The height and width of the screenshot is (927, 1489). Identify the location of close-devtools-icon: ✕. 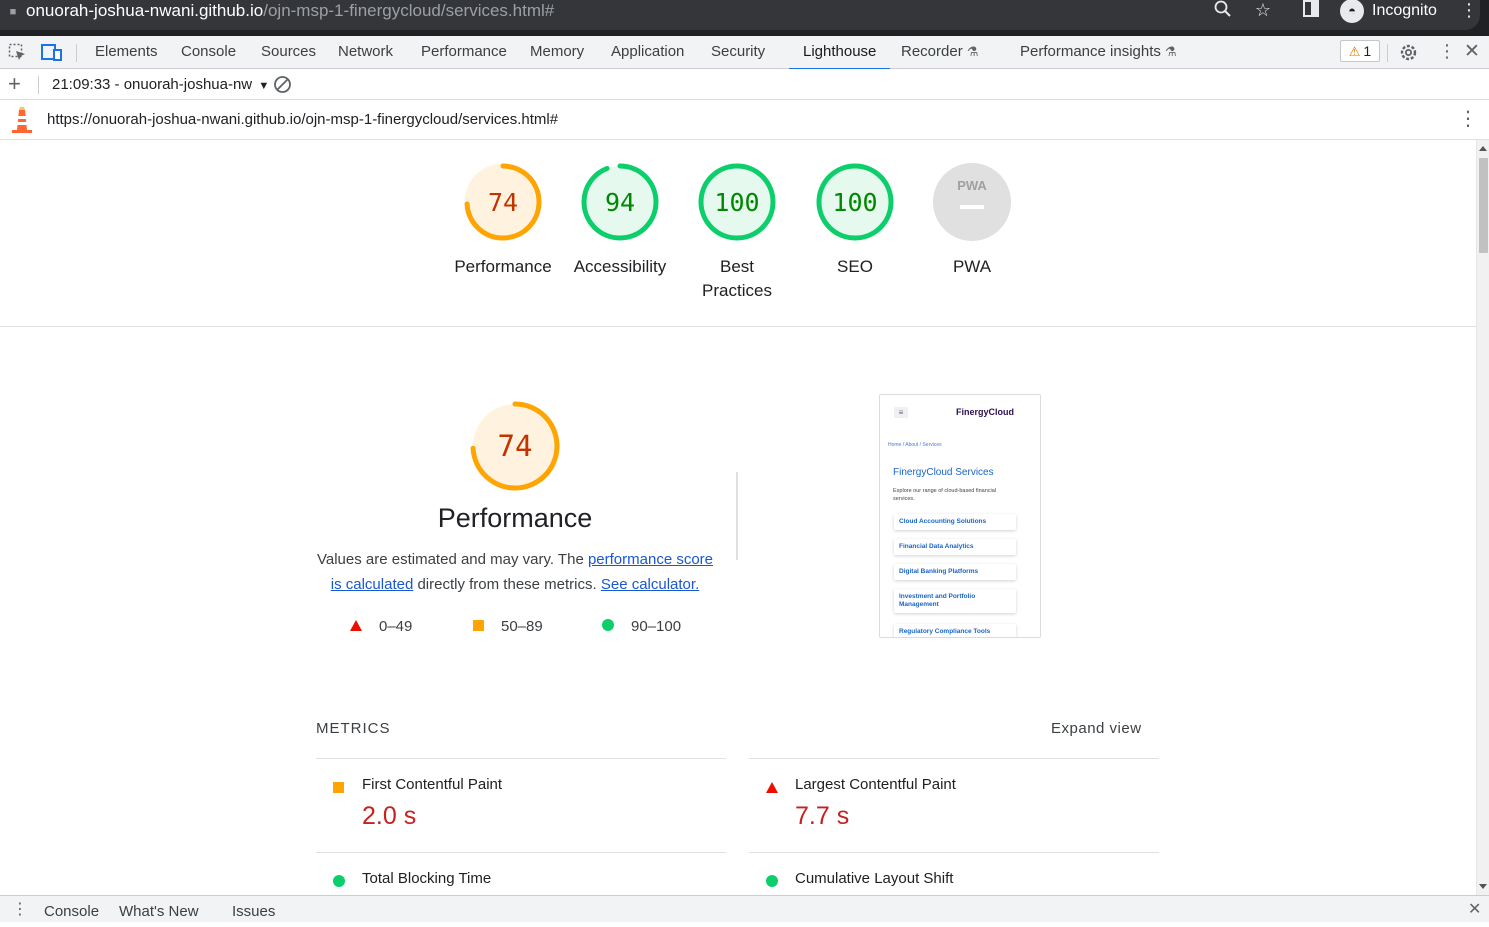
(1472, 51).